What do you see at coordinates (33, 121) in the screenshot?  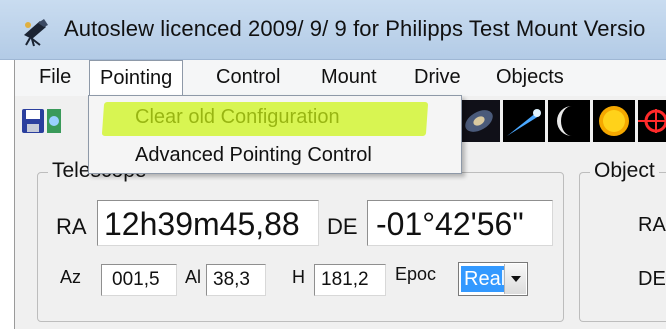 I see `save-icon` at bounding box center [33, 121].